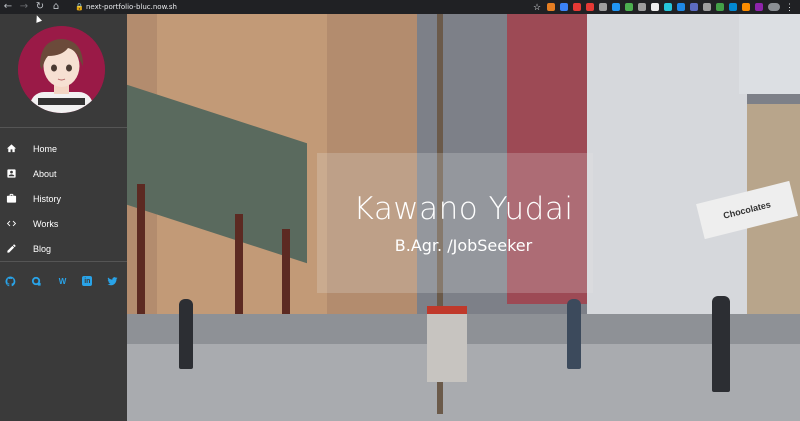 This screenshot has width=800, height=421. I want to click on sidebar-item-home: Home, so click(63, 148).